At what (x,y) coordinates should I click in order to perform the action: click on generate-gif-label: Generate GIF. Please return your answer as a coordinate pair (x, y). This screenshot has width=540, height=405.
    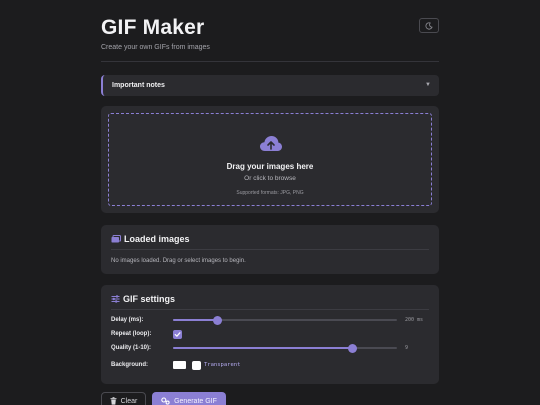
    Looking at the image, I should click on (195, 401).